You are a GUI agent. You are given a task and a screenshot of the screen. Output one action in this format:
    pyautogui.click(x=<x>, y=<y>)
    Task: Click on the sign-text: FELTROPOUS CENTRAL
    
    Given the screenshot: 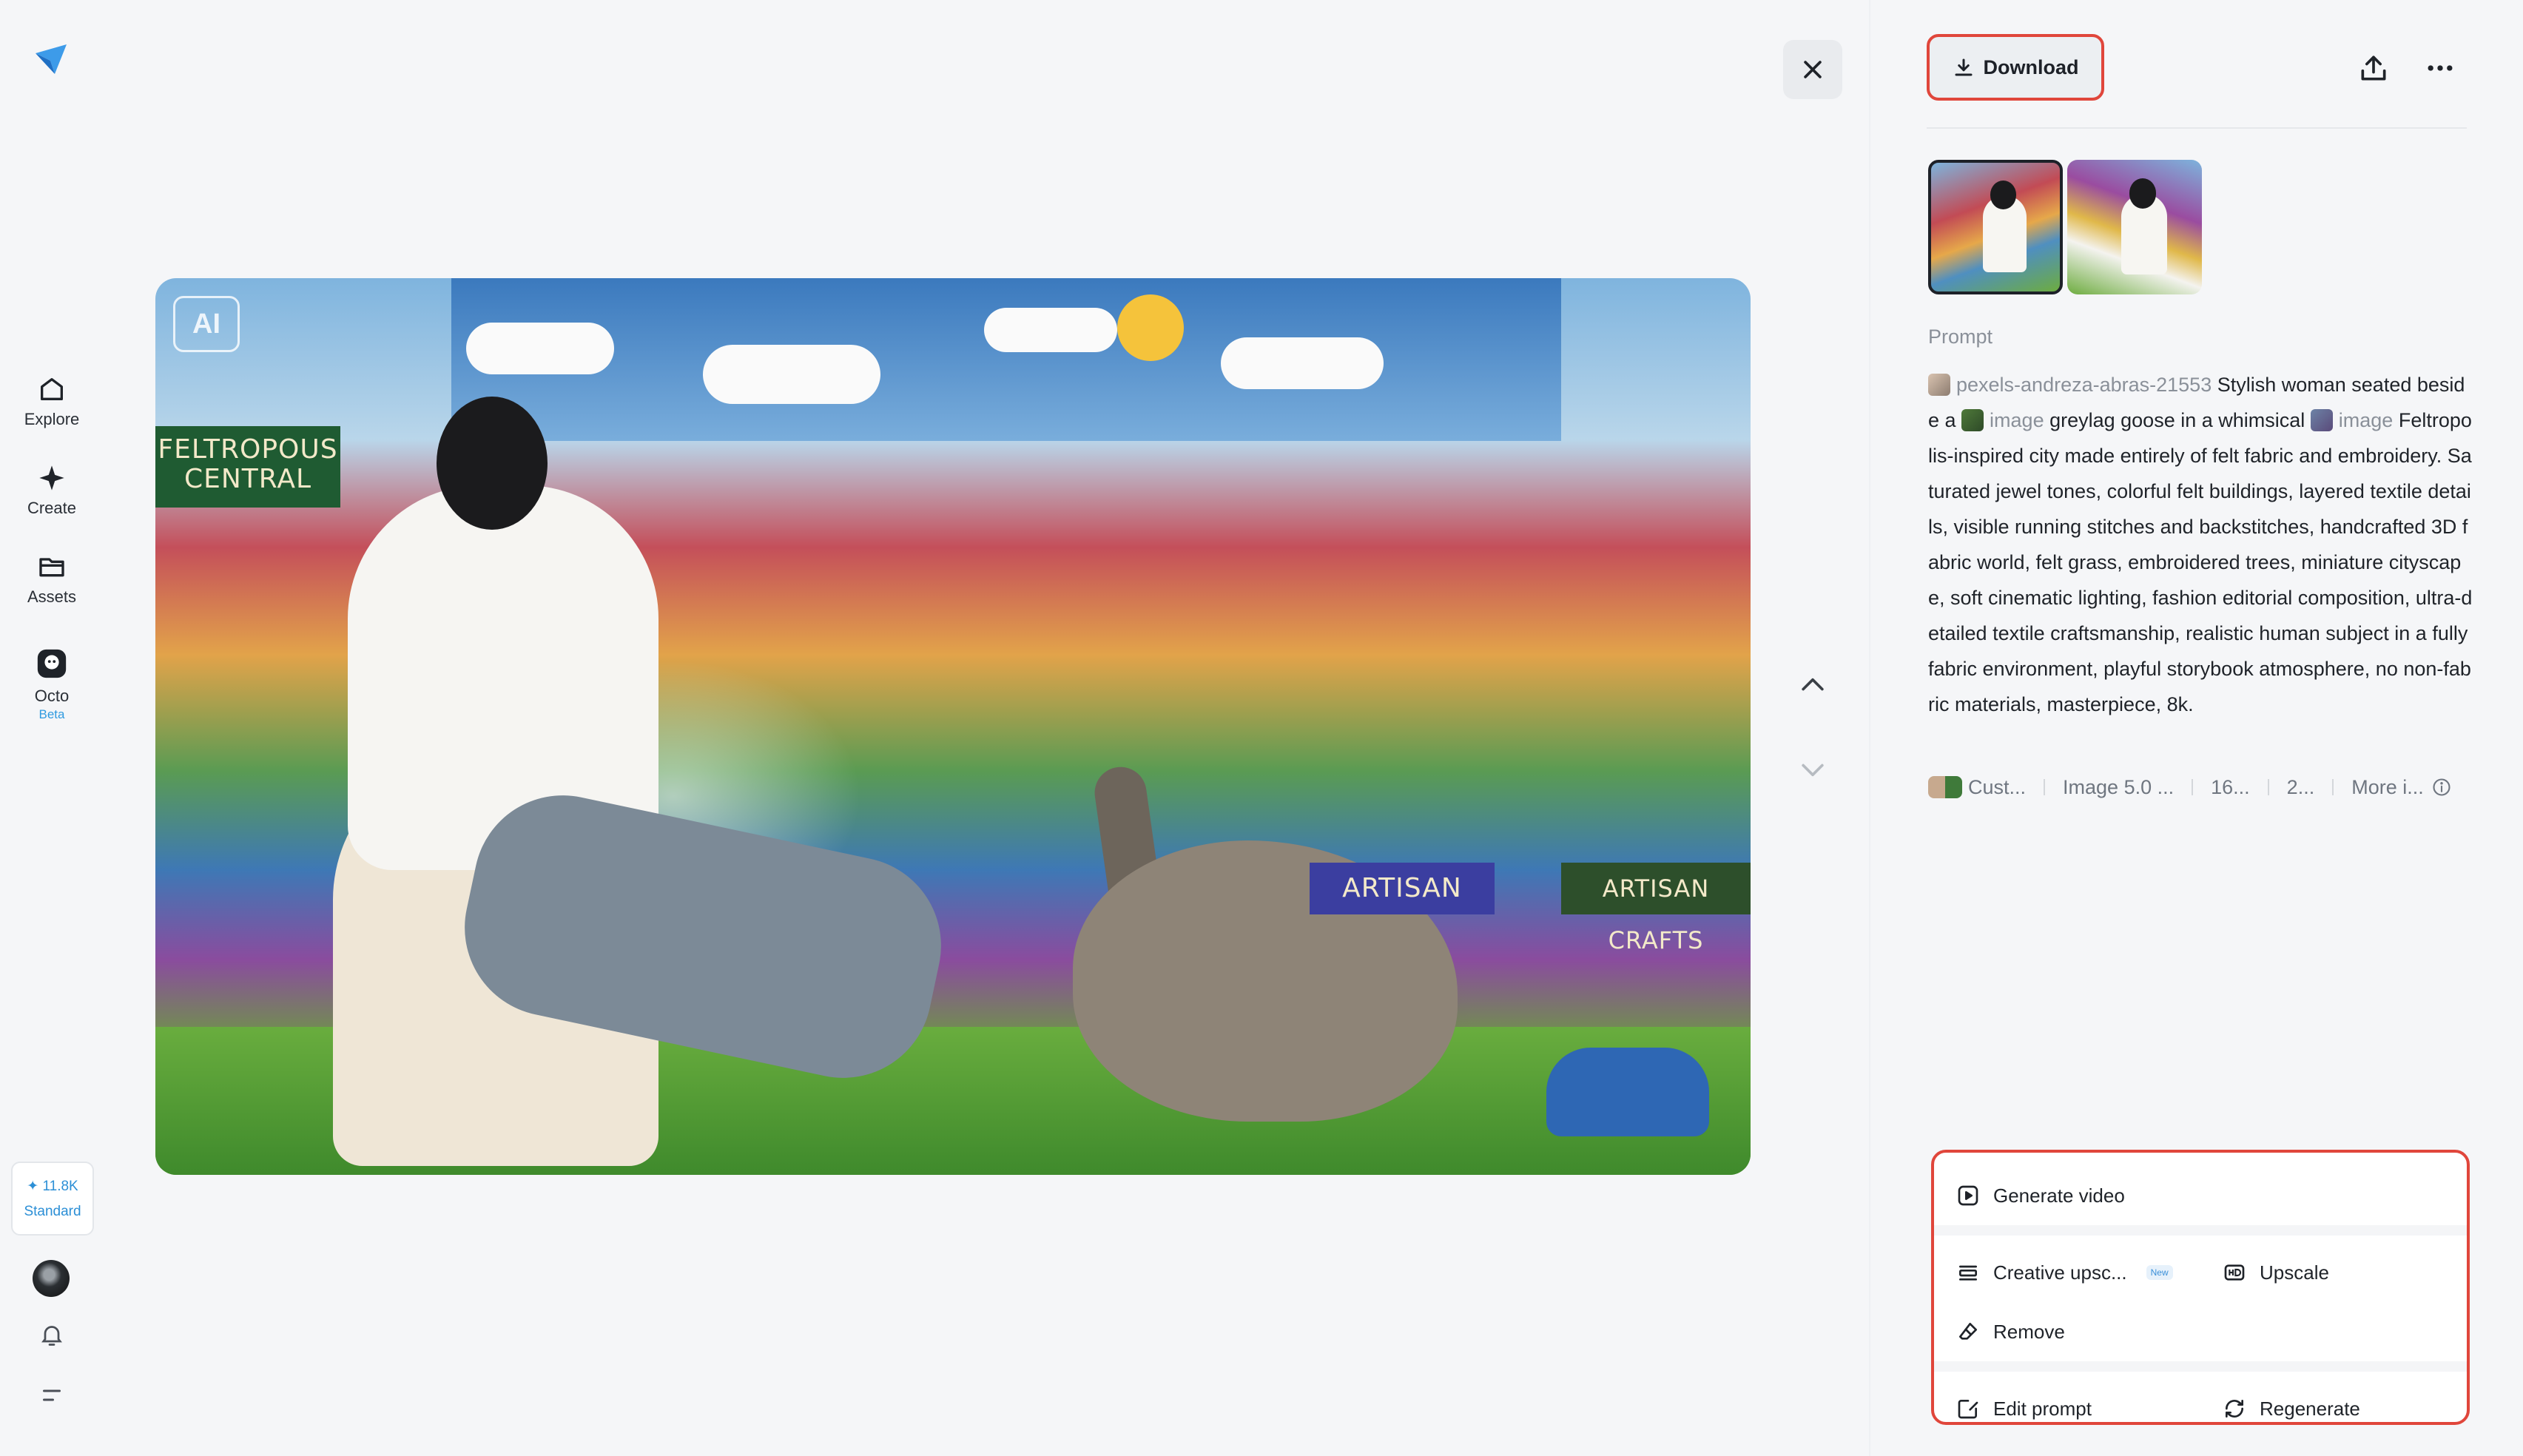 What is the action you would take?
    pyautogui.click(x=248, y=464)
    